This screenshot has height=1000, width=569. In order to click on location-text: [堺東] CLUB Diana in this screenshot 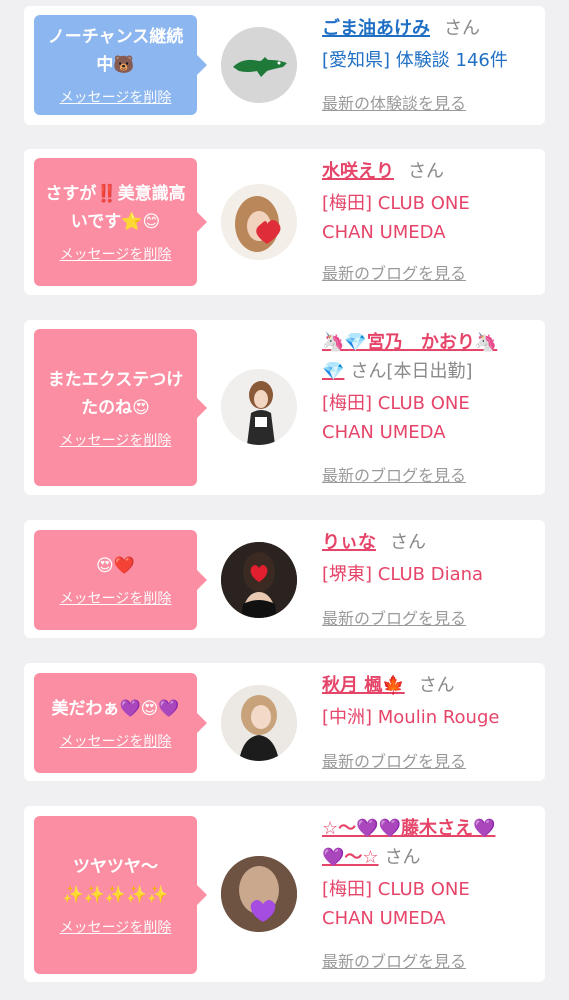, I will do `click(403, 574)`.